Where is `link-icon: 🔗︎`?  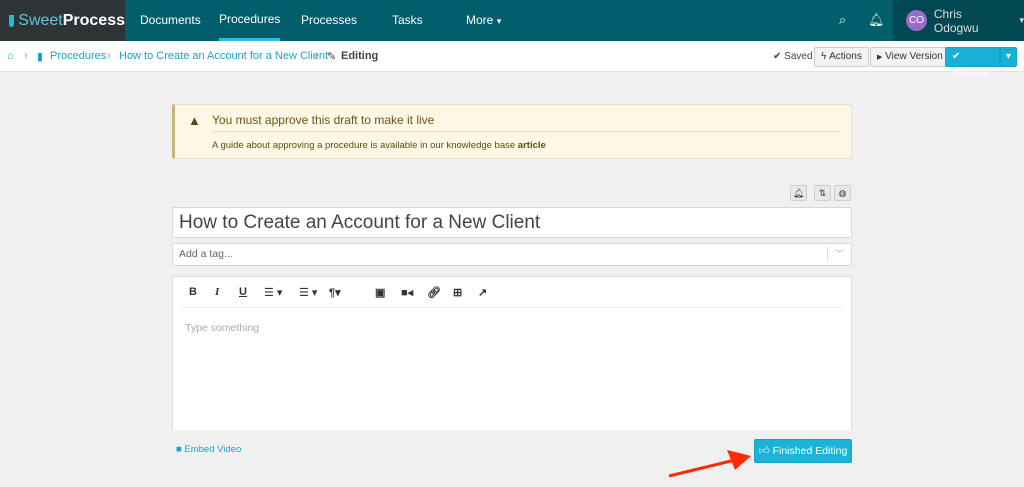 link-icon: 🔗︎ is located at coordinates (434, 292).